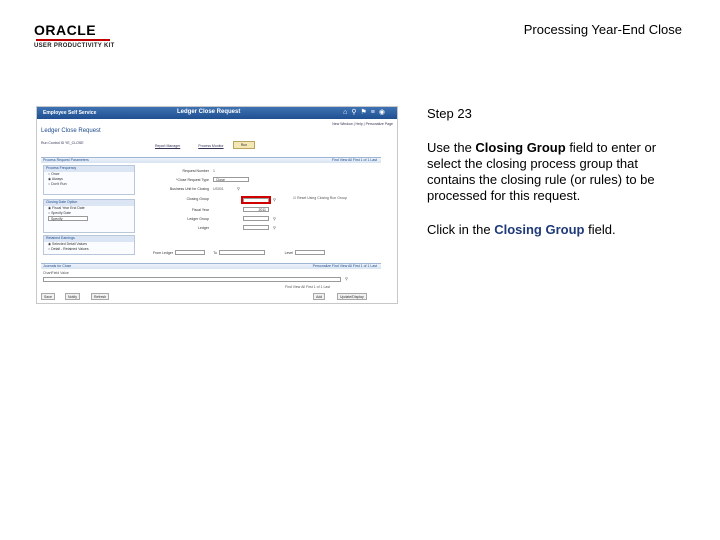  What do you see at coordinates (209, 112) in the screenshot?
I see `app-header-title: Ledger Close Request` at bounding box center [209, 112].